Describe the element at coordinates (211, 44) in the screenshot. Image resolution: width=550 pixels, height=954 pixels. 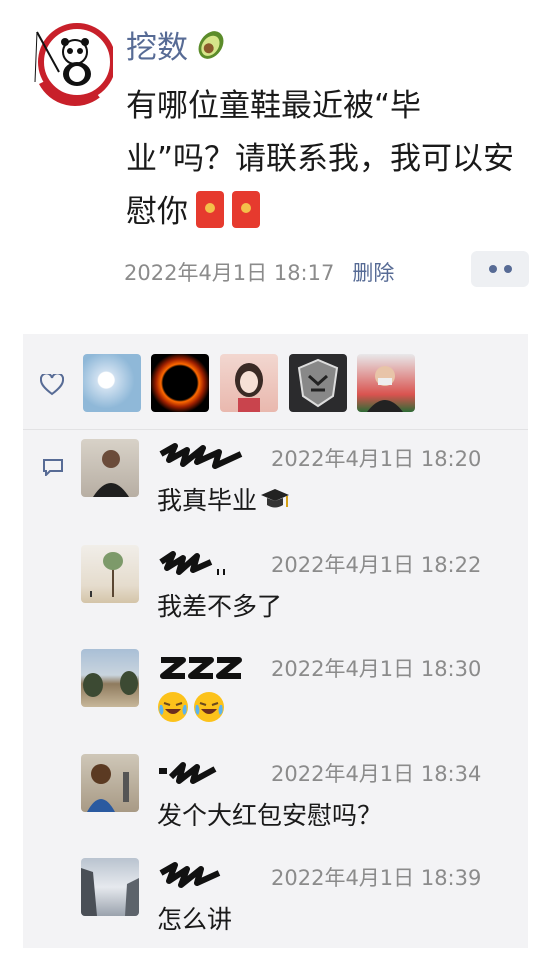
I see `avocado-icon` at that location.